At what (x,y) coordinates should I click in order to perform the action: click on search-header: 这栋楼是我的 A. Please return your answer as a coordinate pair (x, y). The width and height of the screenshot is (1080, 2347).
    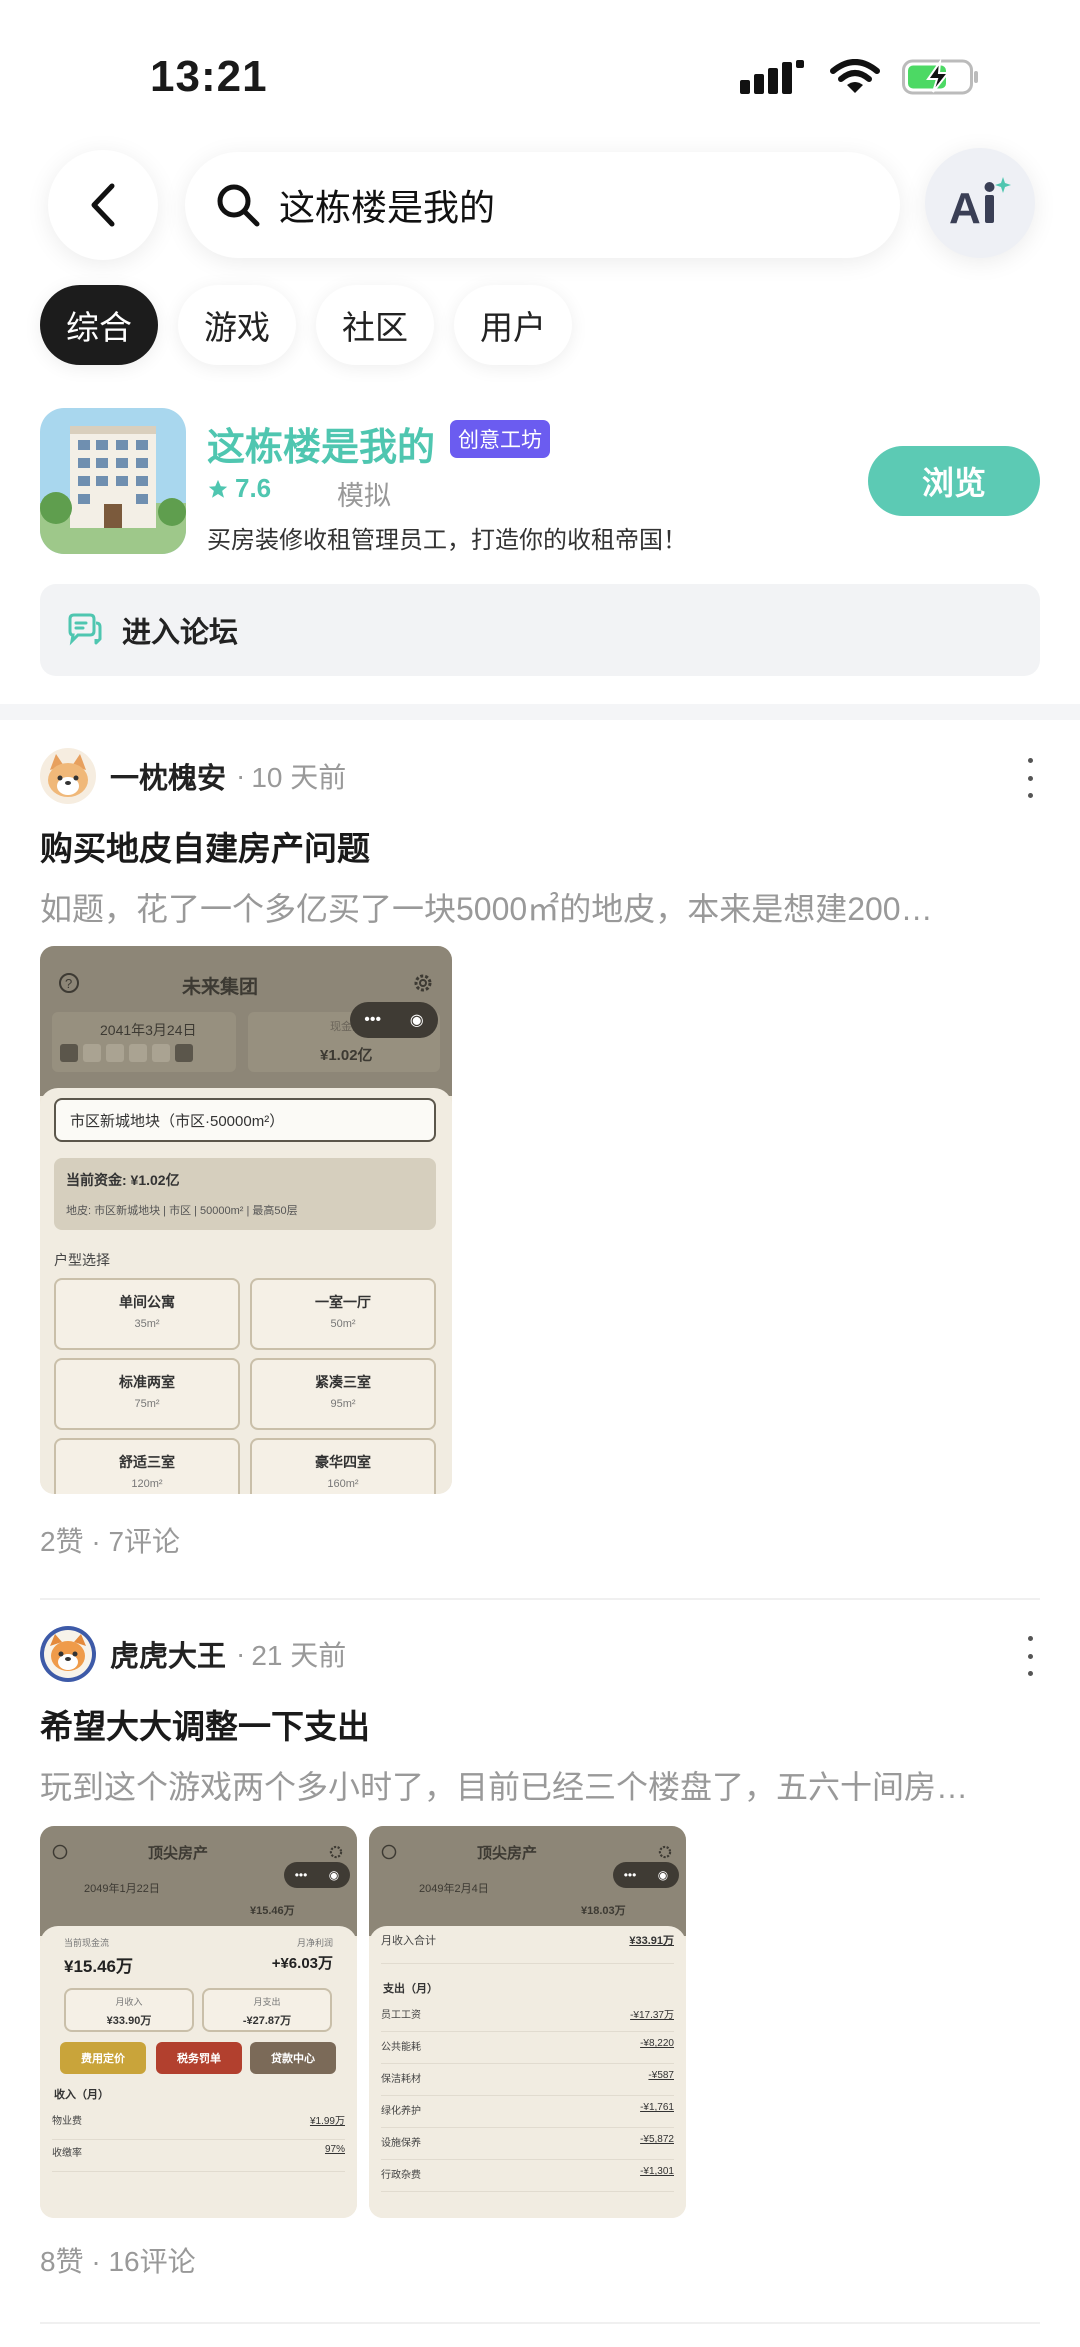
    Looking at the image, I should click on (540, 209).